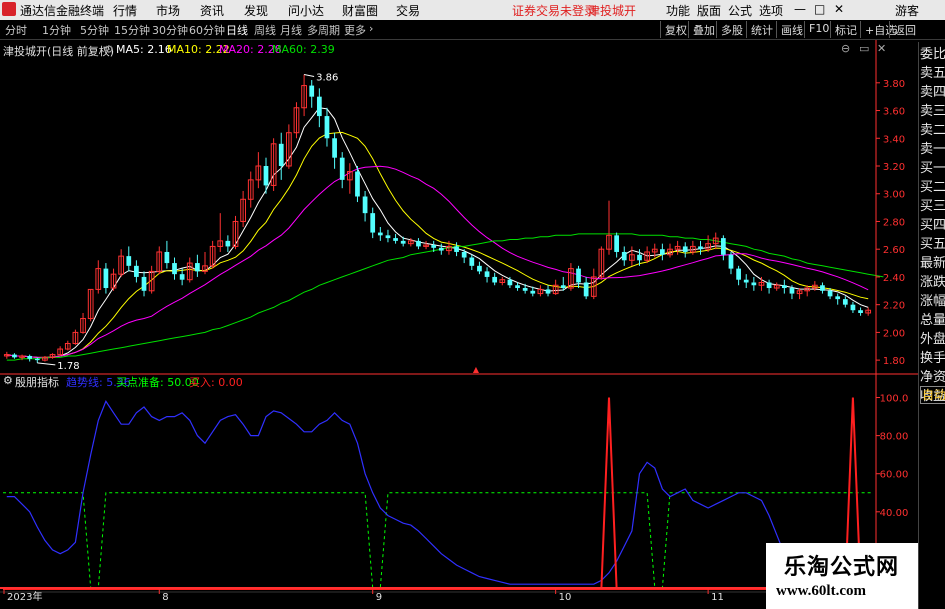  What do you see at coordinates (932, 395) in the screenshot?
I see `auto-button: 自动` at bounding box center [932, 395].